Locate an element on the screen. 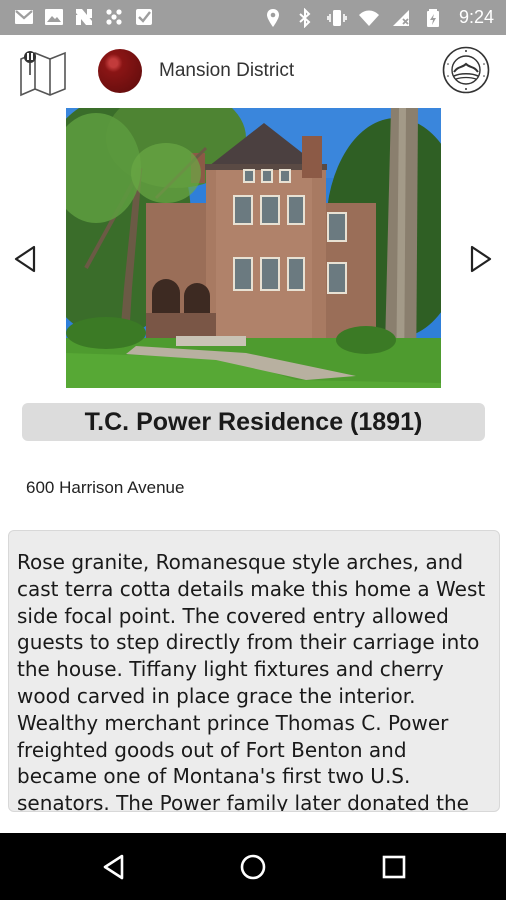 Image resolution: width=506 pixels, height=900 pixels. news-icon is located at coordinates (84, 17).